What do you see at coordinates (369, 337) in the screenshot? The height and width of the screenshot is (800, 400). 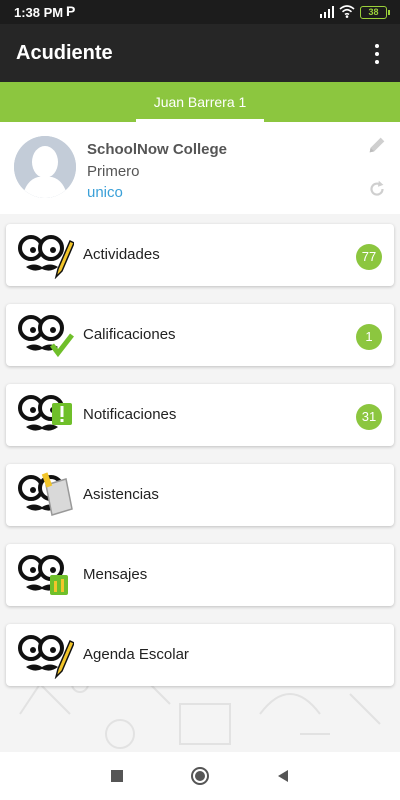 I see `count-badge: 1` at bounding box center [369, 337].